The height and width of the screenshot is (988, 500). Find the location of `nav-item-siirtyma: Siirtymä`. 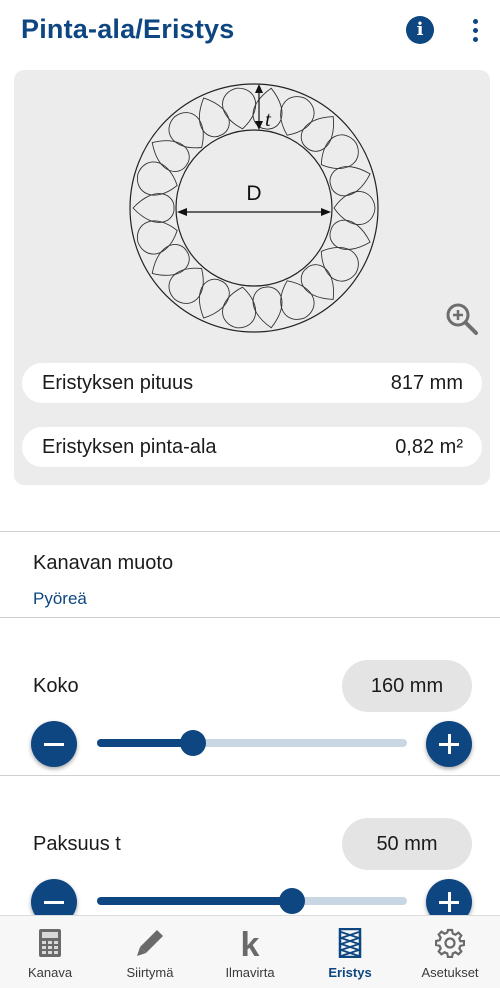

nav-item-siirtyma: Siirtymä is located at coordinates (150, 952).